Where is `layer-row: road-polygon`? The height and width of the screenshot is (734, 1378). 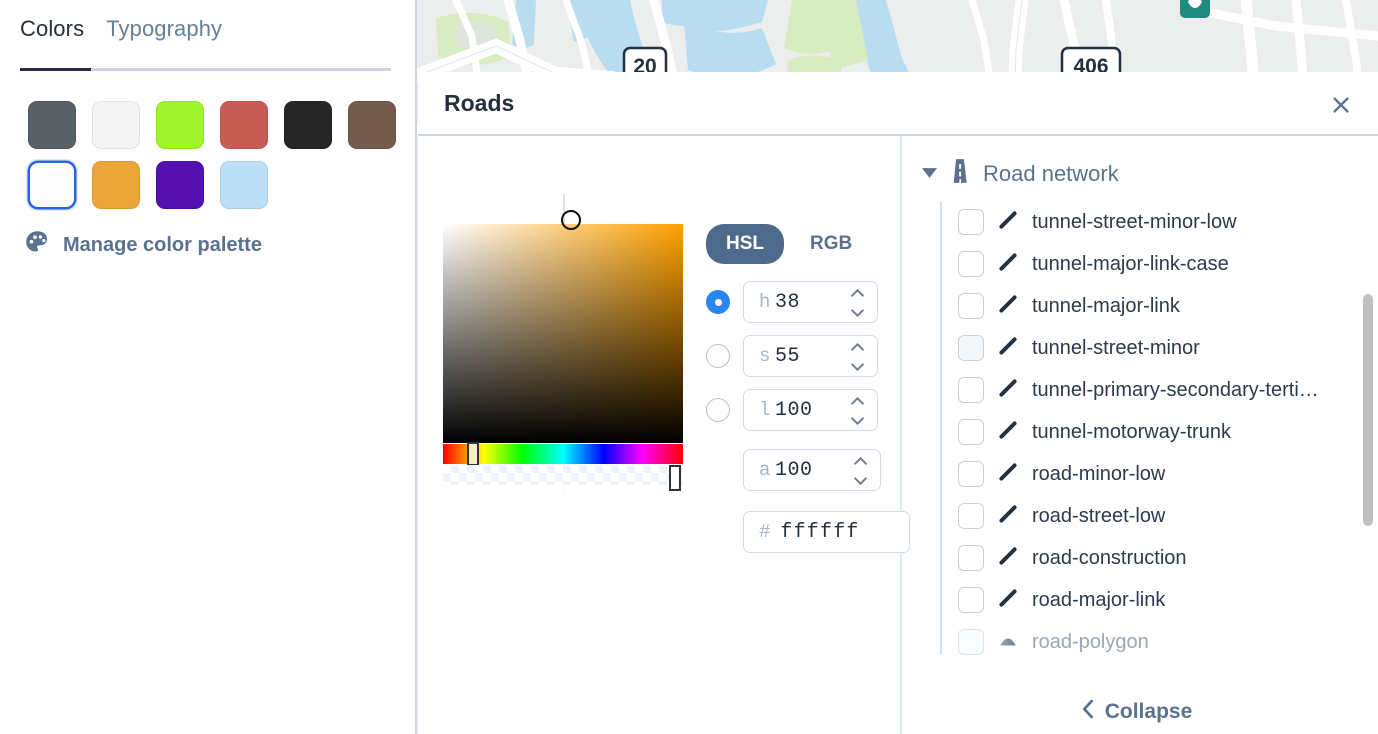
layer-row: road-polygon is located at coordinates (1168, 642).